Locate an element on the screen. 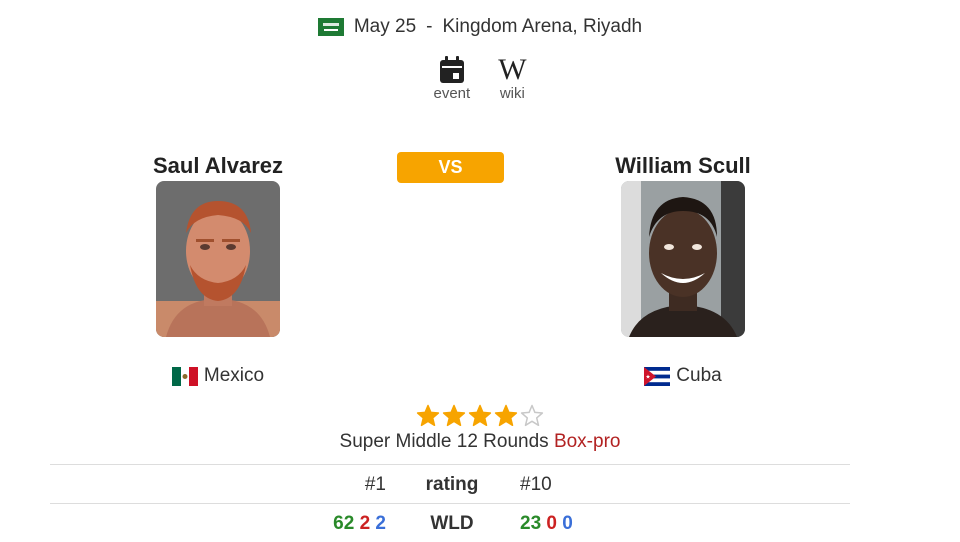 The image size is (960, 542). mexico-flag-icon is located at coordinates (184, 376).